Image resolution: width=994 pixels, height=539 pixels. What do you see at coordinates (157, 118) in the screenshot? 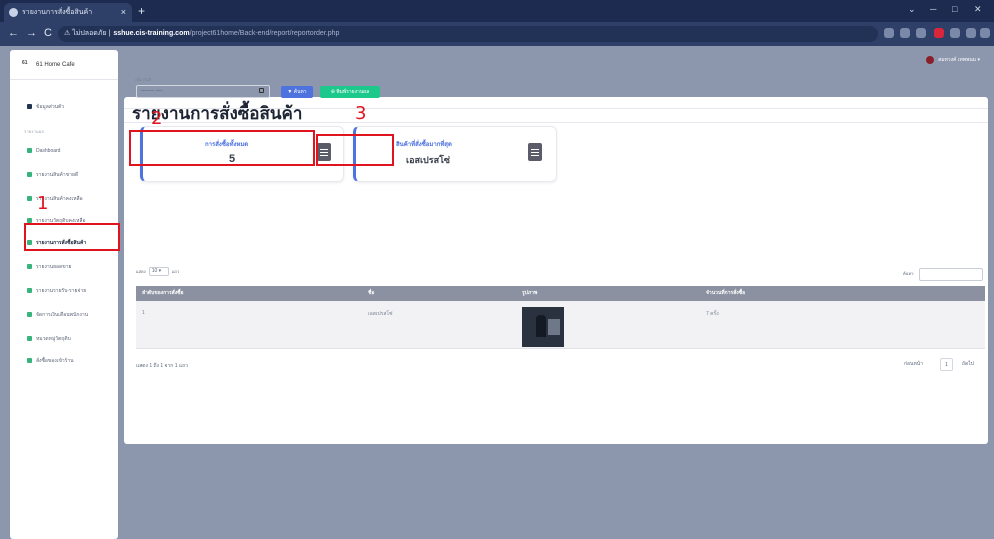
I see `annotation-number-2: 2` at bounding box center [157, 118].